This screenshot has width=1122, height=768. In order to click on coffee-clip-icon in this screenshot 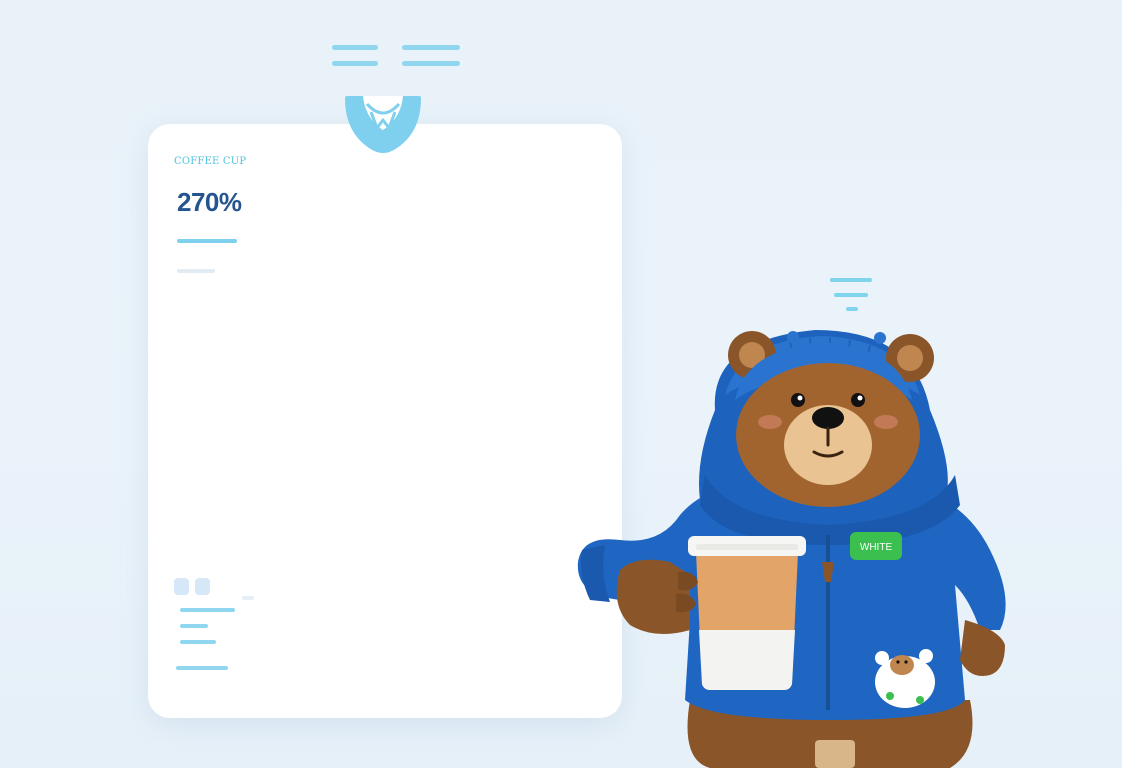, I will do `click(383, 126)`.